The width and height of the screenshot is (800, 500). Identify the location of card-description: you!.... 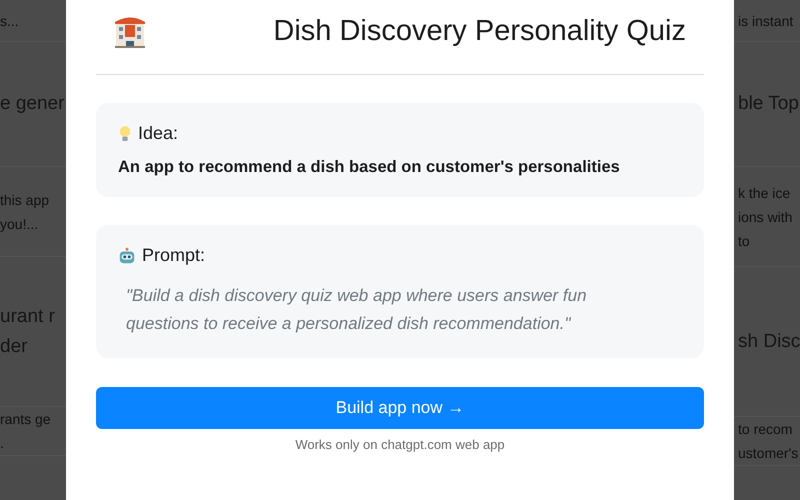
(20, 224).